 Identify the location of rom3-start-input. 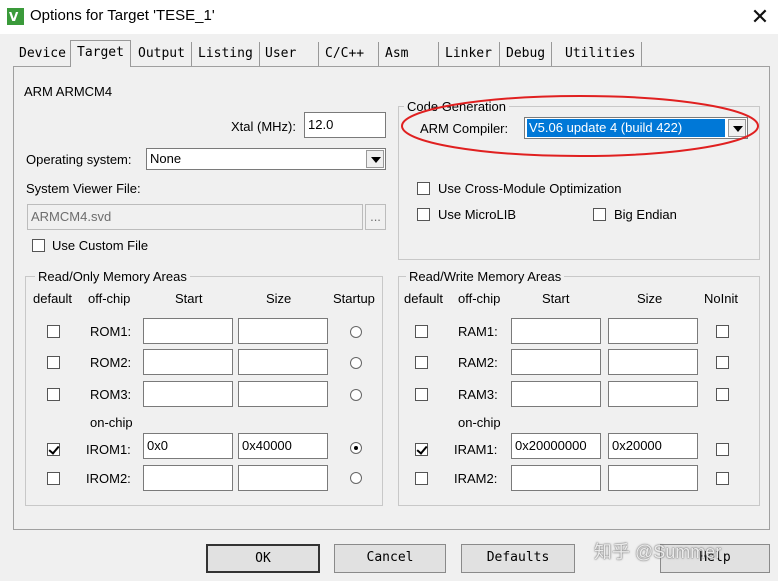
(188, 394).